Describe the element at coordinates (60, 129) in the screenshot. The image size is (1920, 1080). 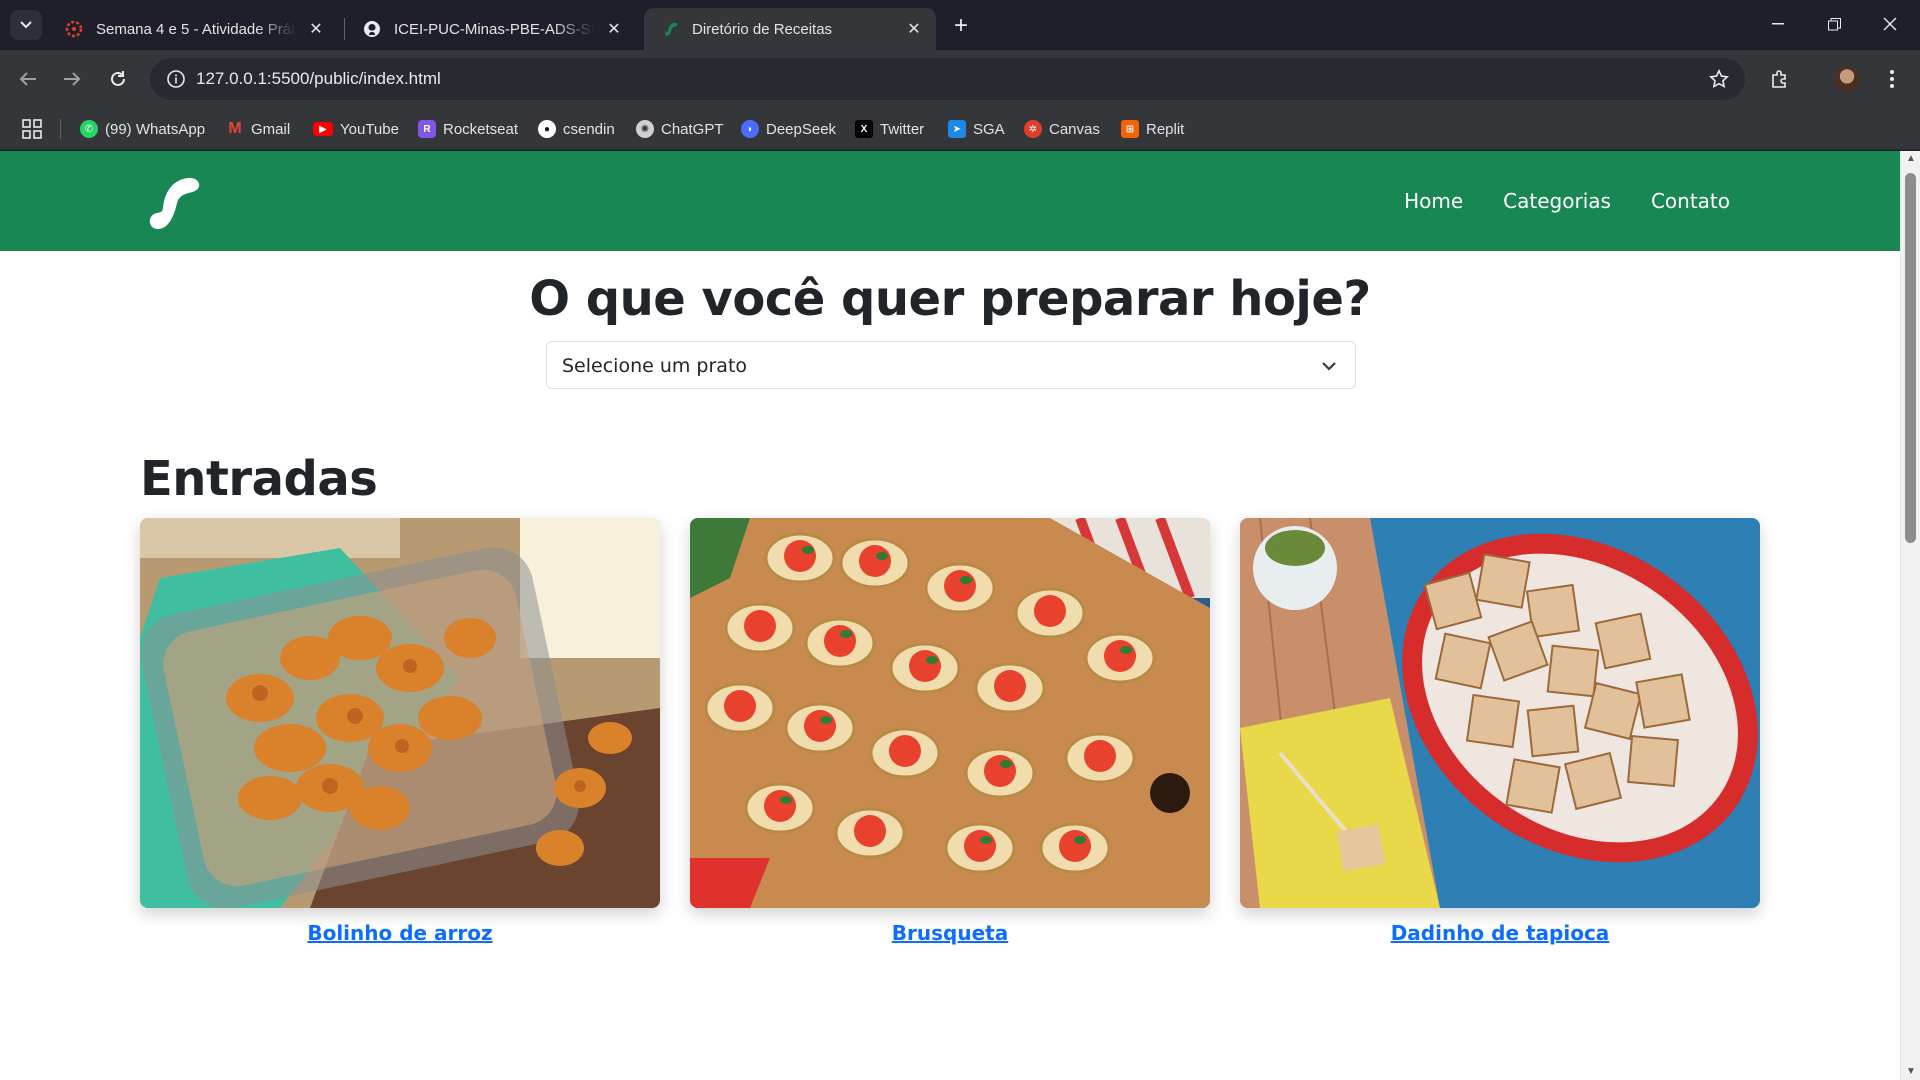
I see `bookmark-separator` at that location.